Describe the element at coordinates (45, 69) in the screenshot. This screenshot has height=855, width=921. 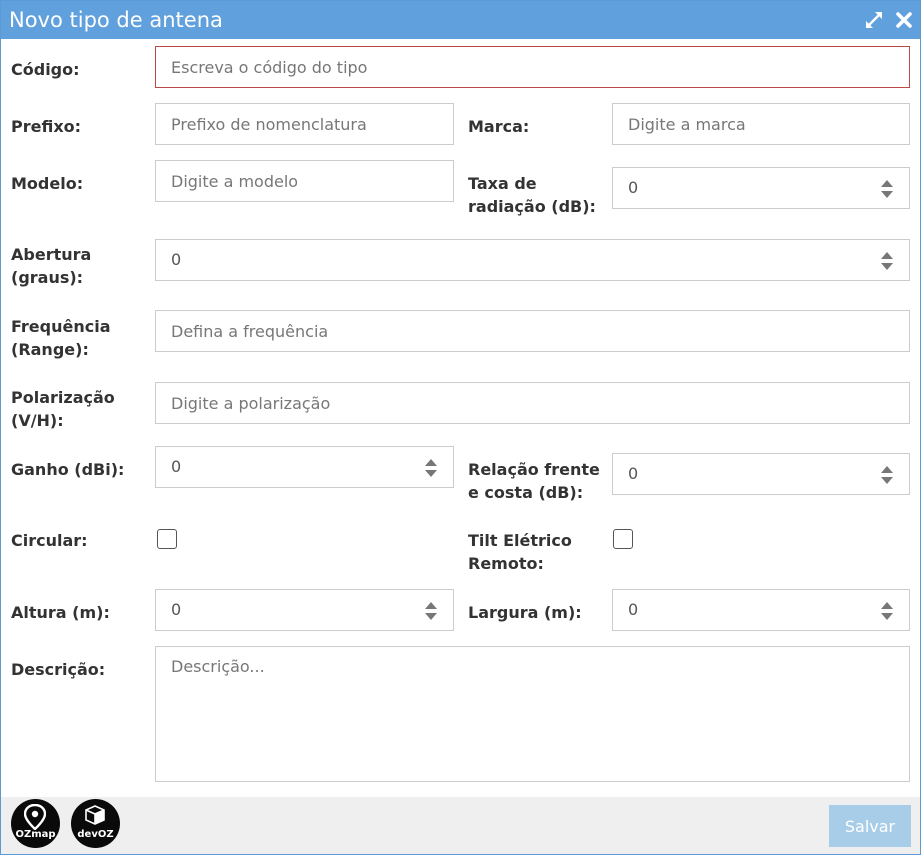
I see `codigo-label: Código:` at that location.